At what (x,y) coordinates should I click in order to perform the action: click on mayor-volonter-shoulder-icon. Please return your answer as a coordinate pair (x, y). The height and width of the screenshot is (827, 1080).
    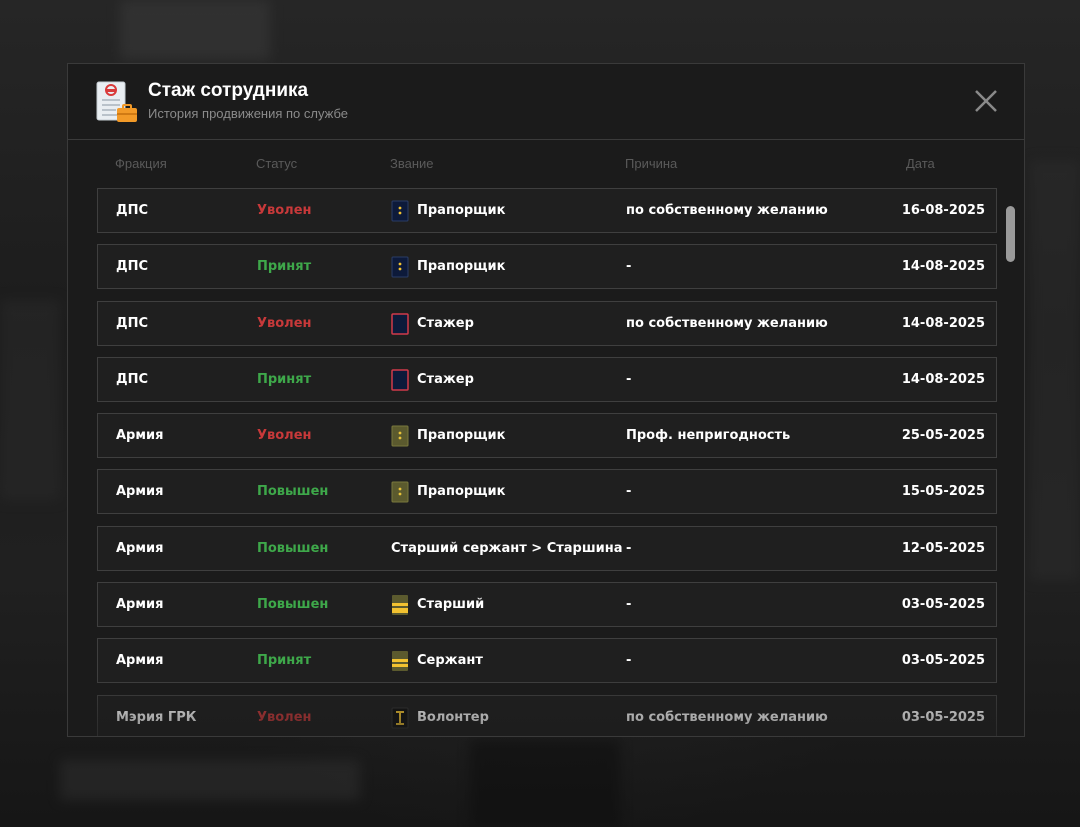
    Looking at the image, I should click on (400, 718).